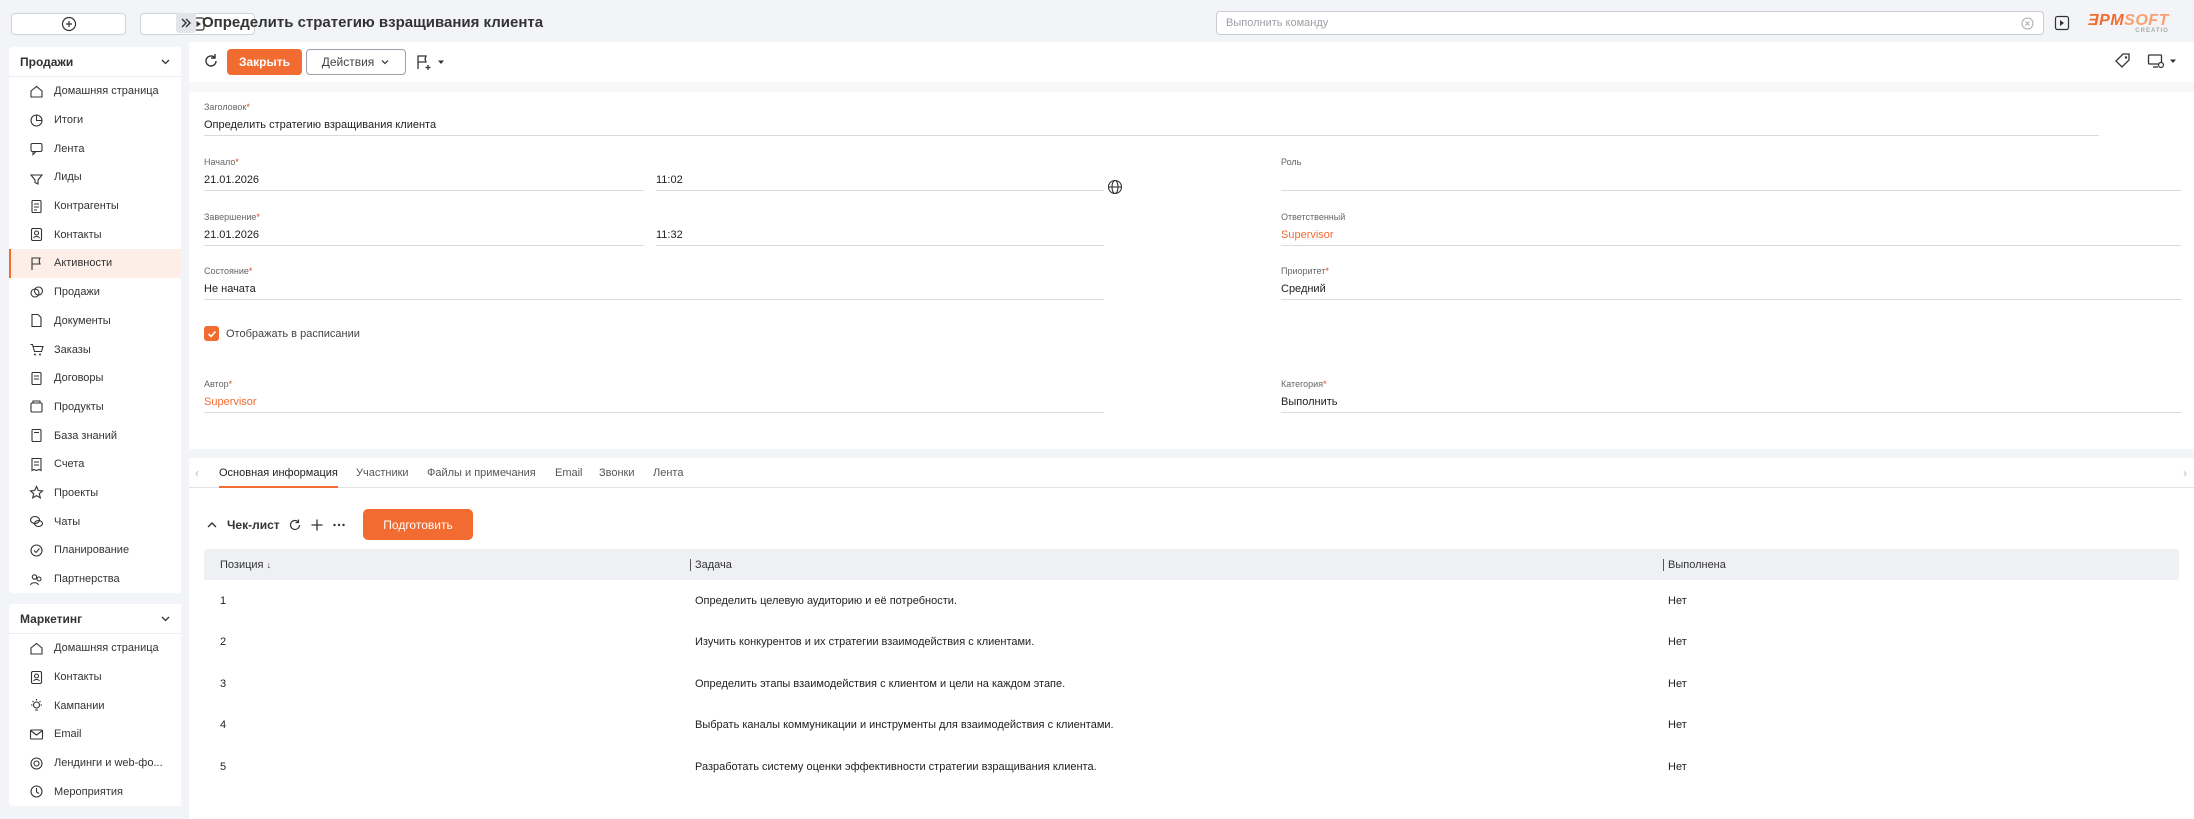 The height and width of the screenshot is (819, 2194). What do you see at coordinates (880, 235) in the screenshot?
I see `end-time-value: 11:32` at bounding box center [880, 235].